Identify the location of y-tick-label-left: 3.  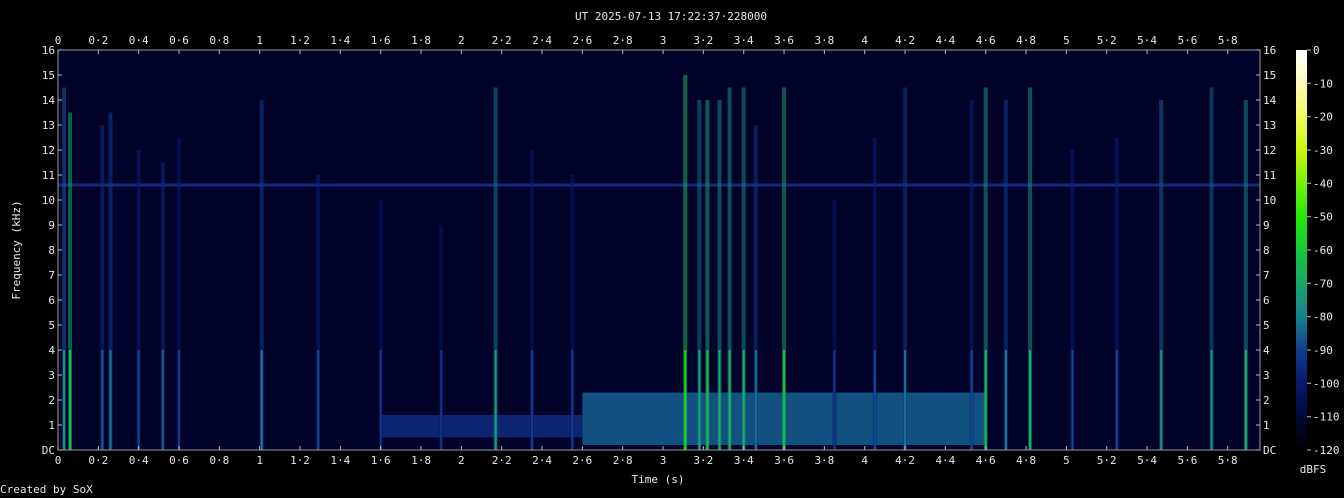
(51, 375).